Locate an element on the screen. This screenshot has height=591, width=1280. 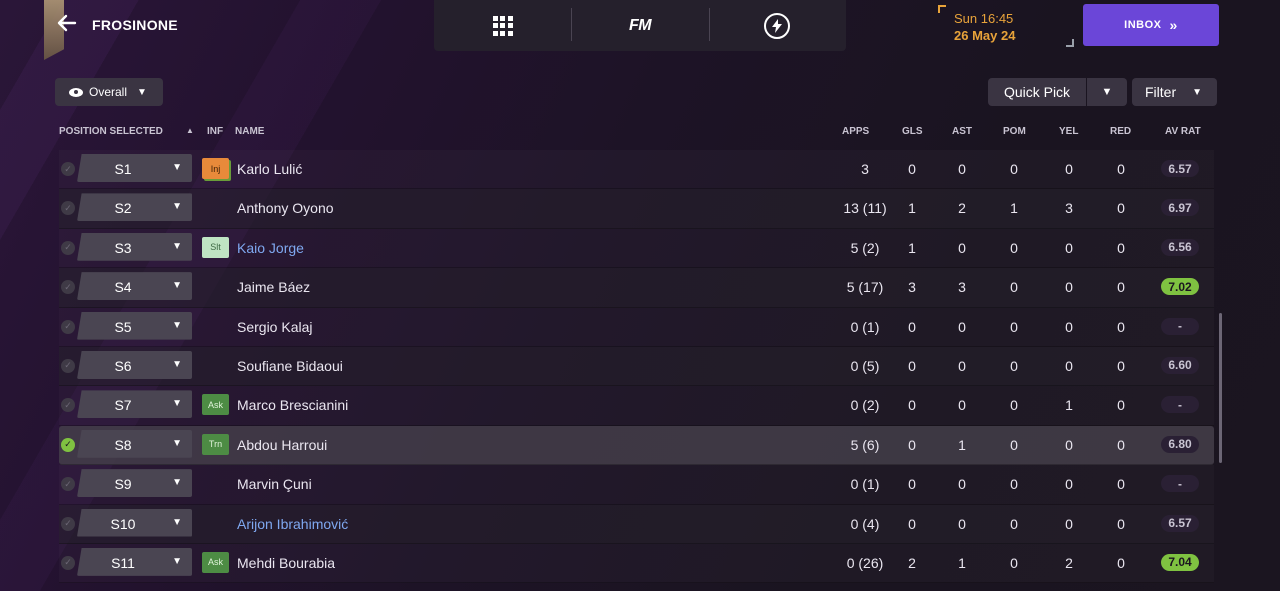
fm-home-button: FM is located at coordinates (639, 25).